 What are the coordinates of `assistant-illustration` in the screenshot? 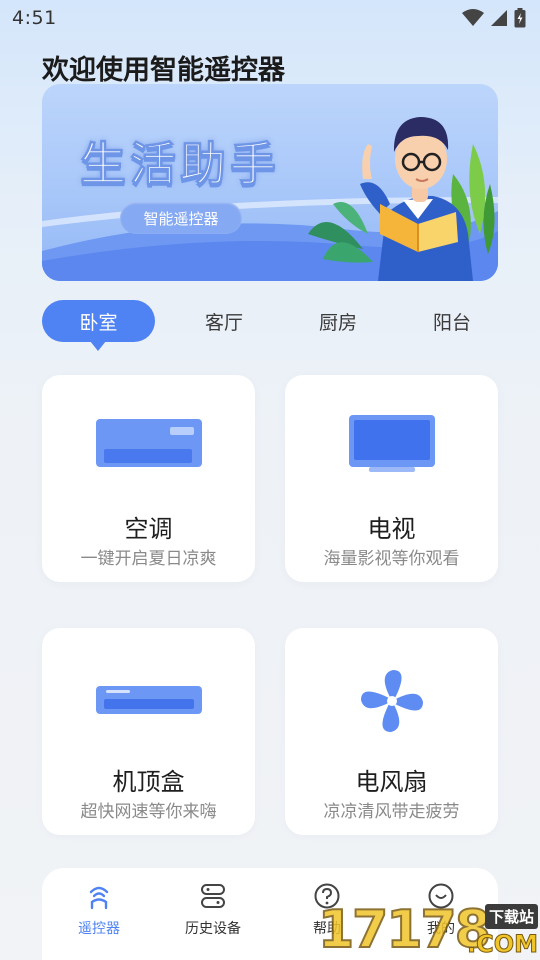 It's located at (401, 199).